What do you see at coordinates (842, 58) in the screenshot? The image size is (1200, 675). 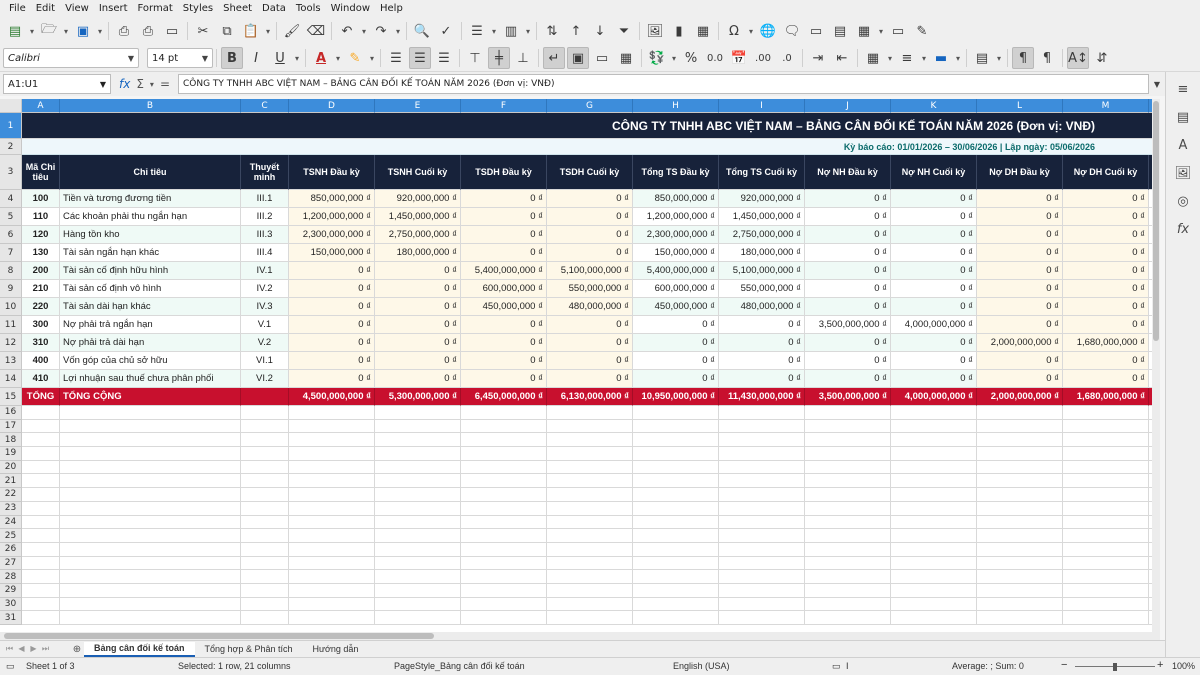 I see `decrease-indent-icon: ⇤` at bounding box center [842, 58].